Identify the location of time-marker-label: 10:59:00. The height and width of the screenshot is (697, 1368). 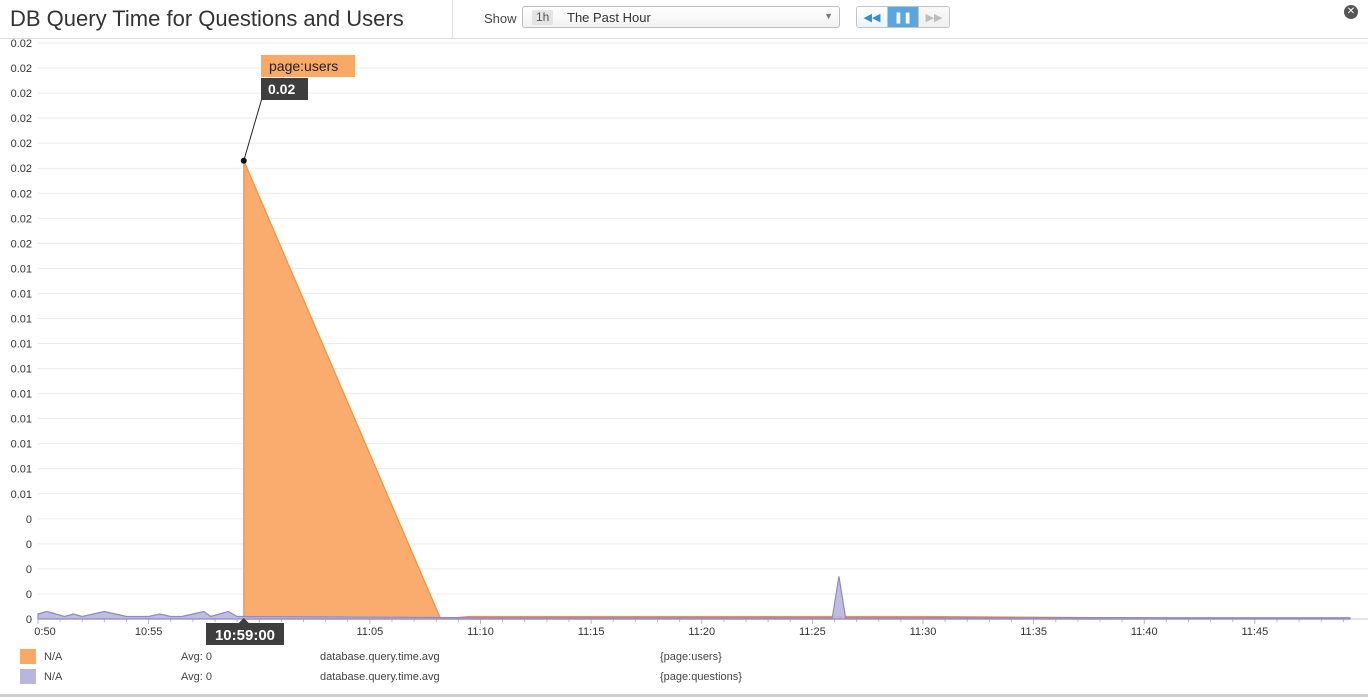
(245, 635).